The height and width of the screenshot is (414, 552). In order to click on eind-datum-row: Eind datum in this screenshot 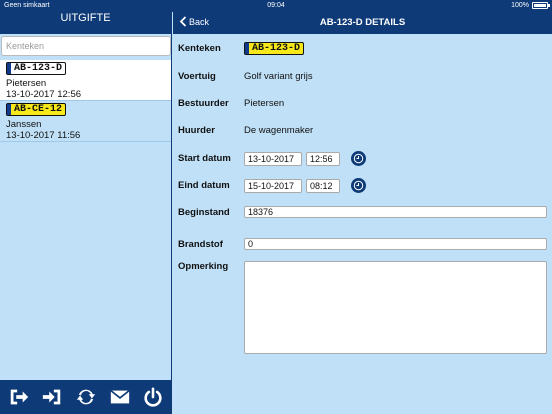, I will do `click(272, 185)`.